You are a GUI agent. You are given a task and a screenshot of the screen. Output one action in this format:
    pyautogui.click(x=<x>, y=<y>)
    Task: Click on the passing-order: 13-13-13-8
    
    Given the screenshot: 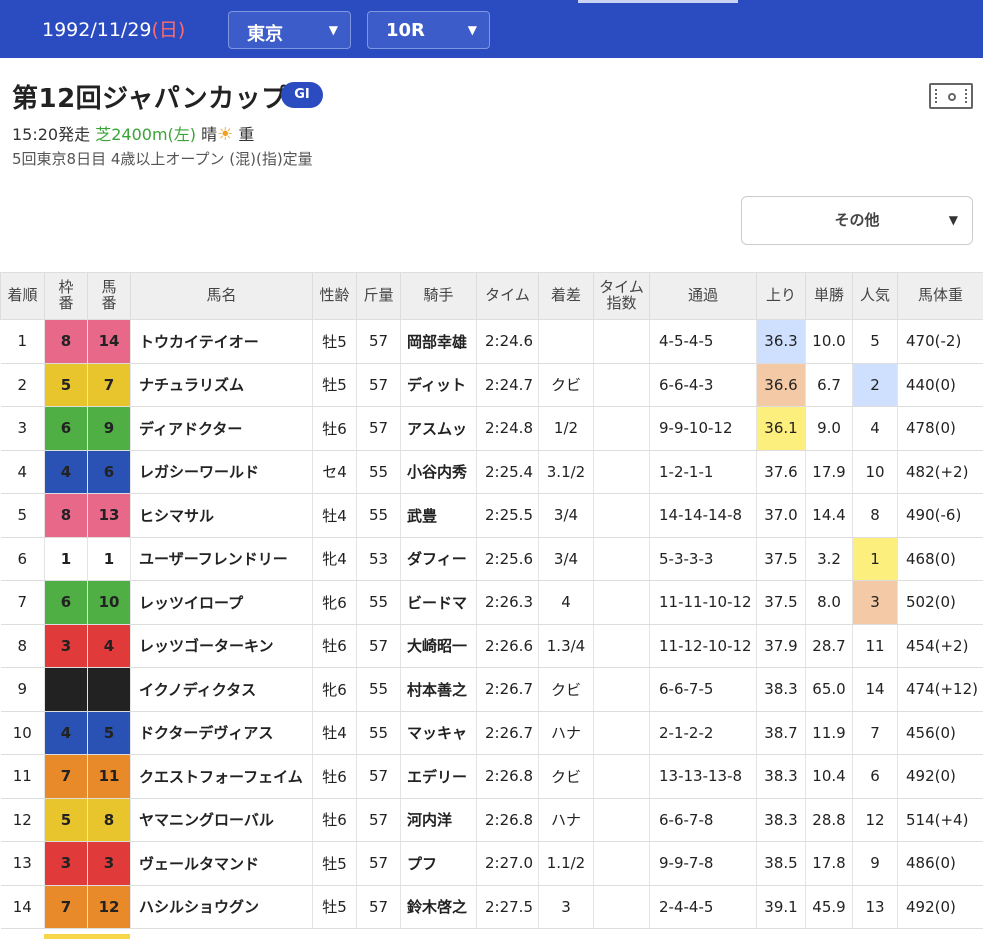 What is the action you would take?
    pyautogui.click(x=703, y=776)
    